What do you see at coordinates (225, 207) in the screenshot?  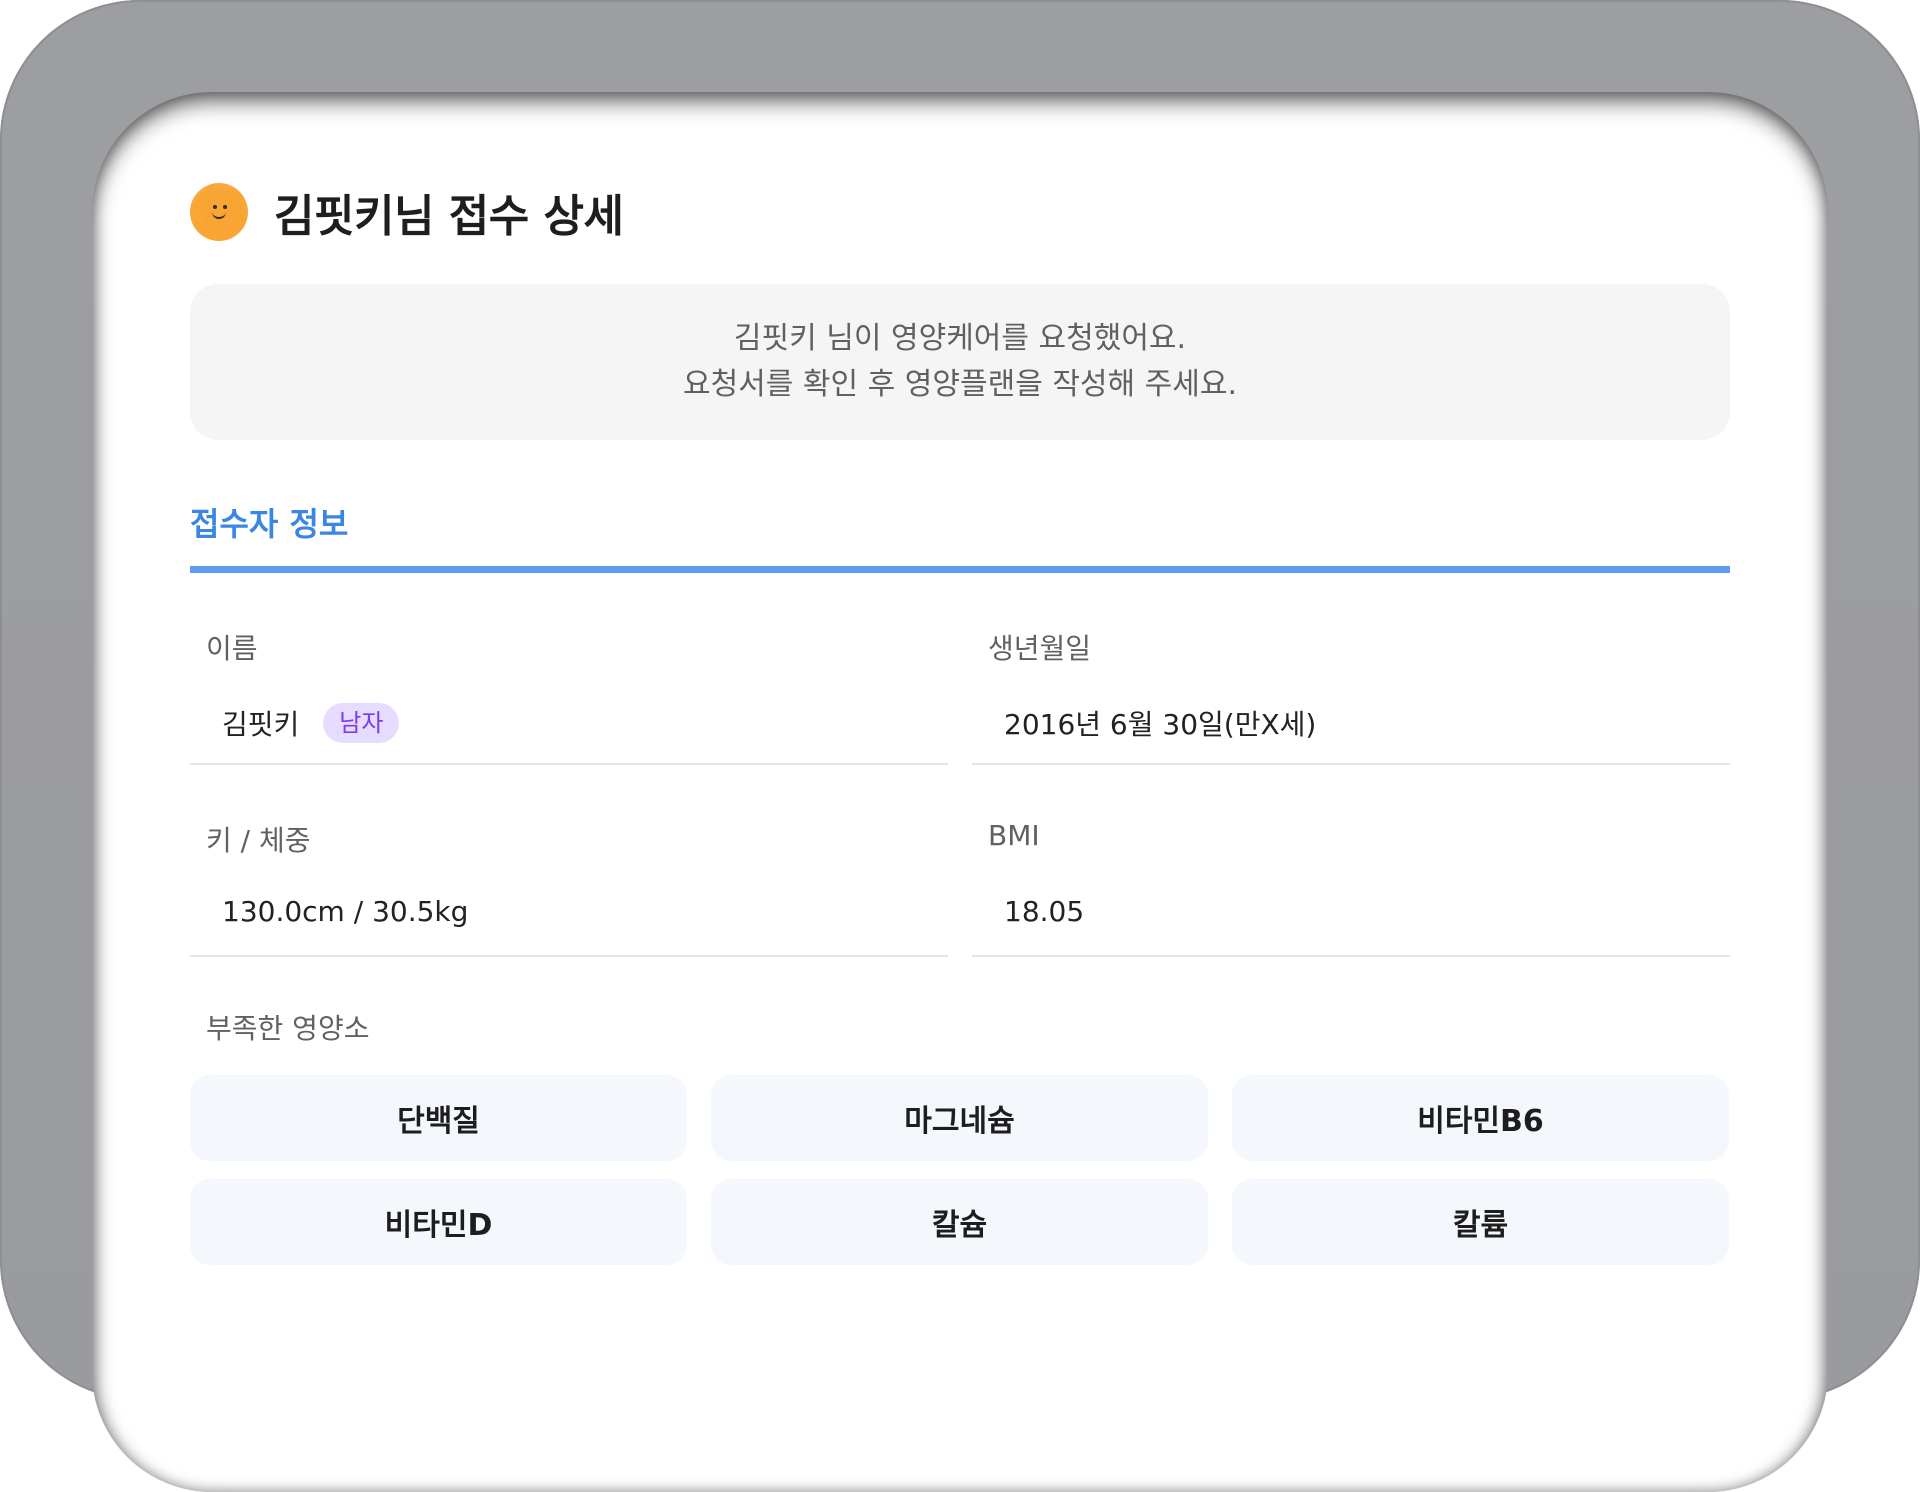 I see `avatar-eye-right` at bounding box center [225, 207].